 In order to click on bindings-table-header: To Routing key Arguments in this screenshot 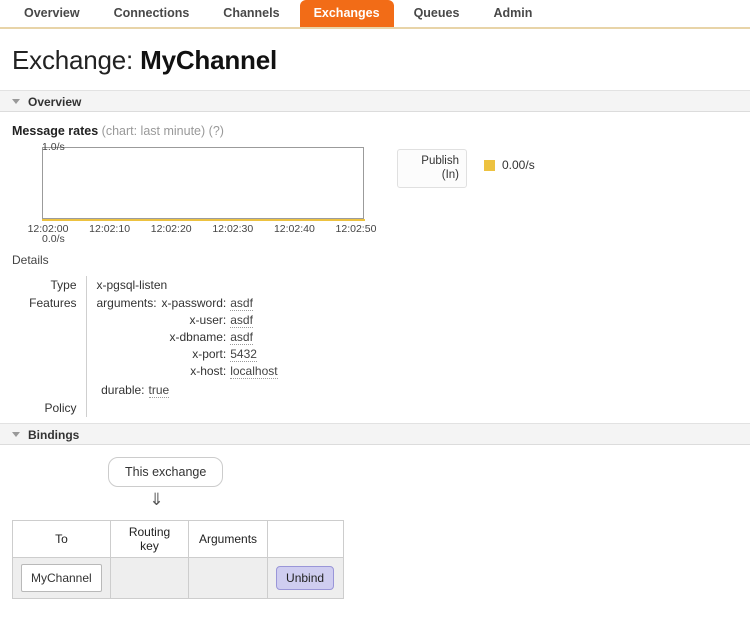, I will do `click(178, 539)`.